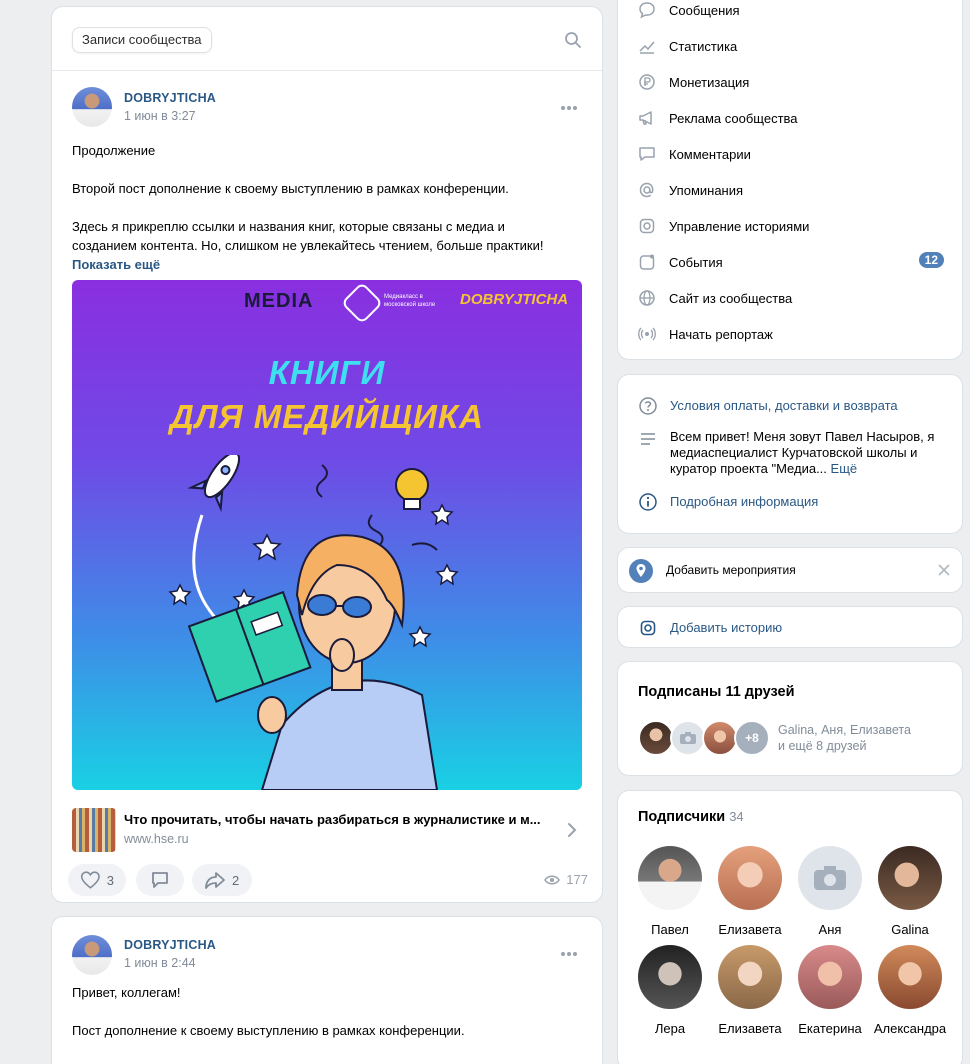  Describe the element at coordinates (647, 226) in the screenshot. I see `stories-icon` at that location.